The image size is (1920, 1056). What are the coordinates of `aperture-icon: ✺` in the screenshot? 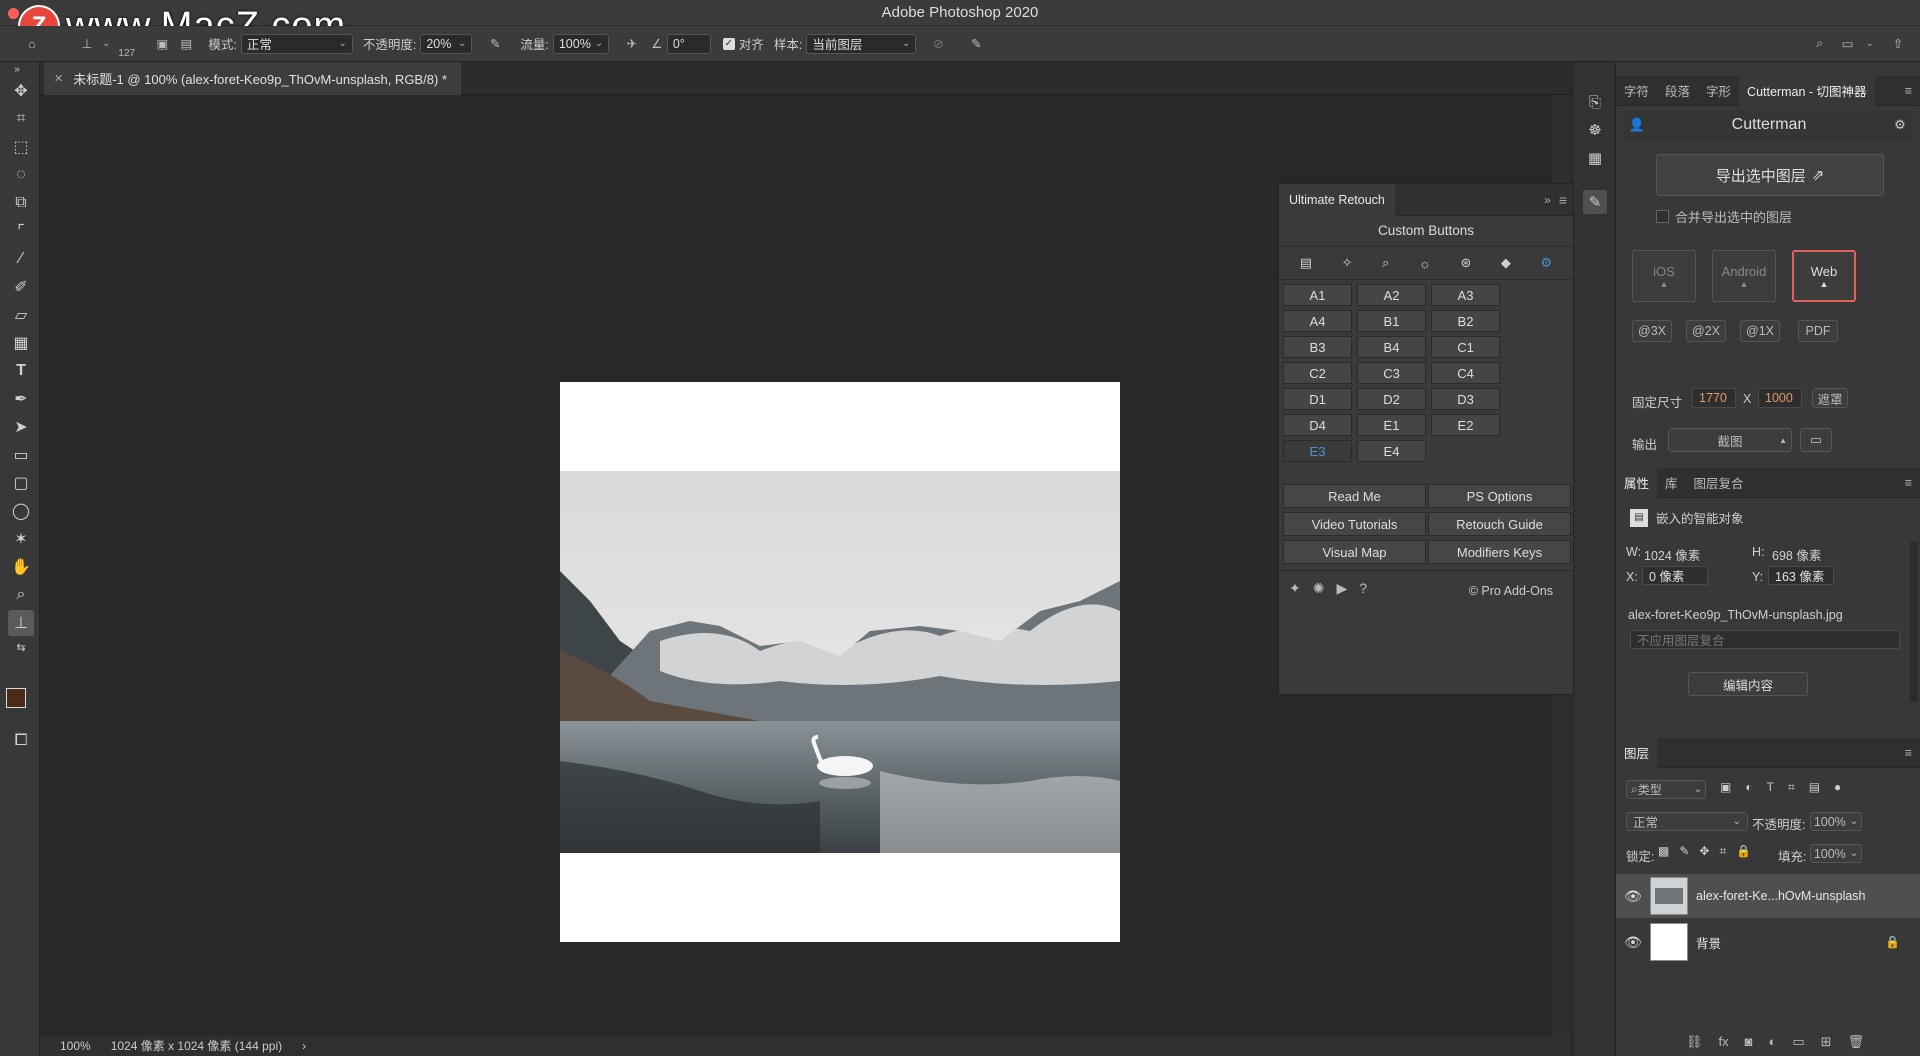 It's located at (1319, 588).